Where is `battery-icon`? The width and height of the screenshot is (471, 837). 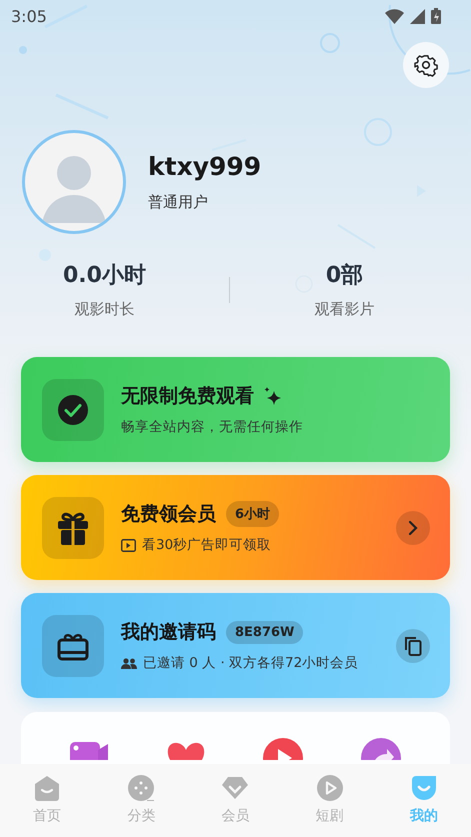
battery-icon is located at coordinates (436, 16).